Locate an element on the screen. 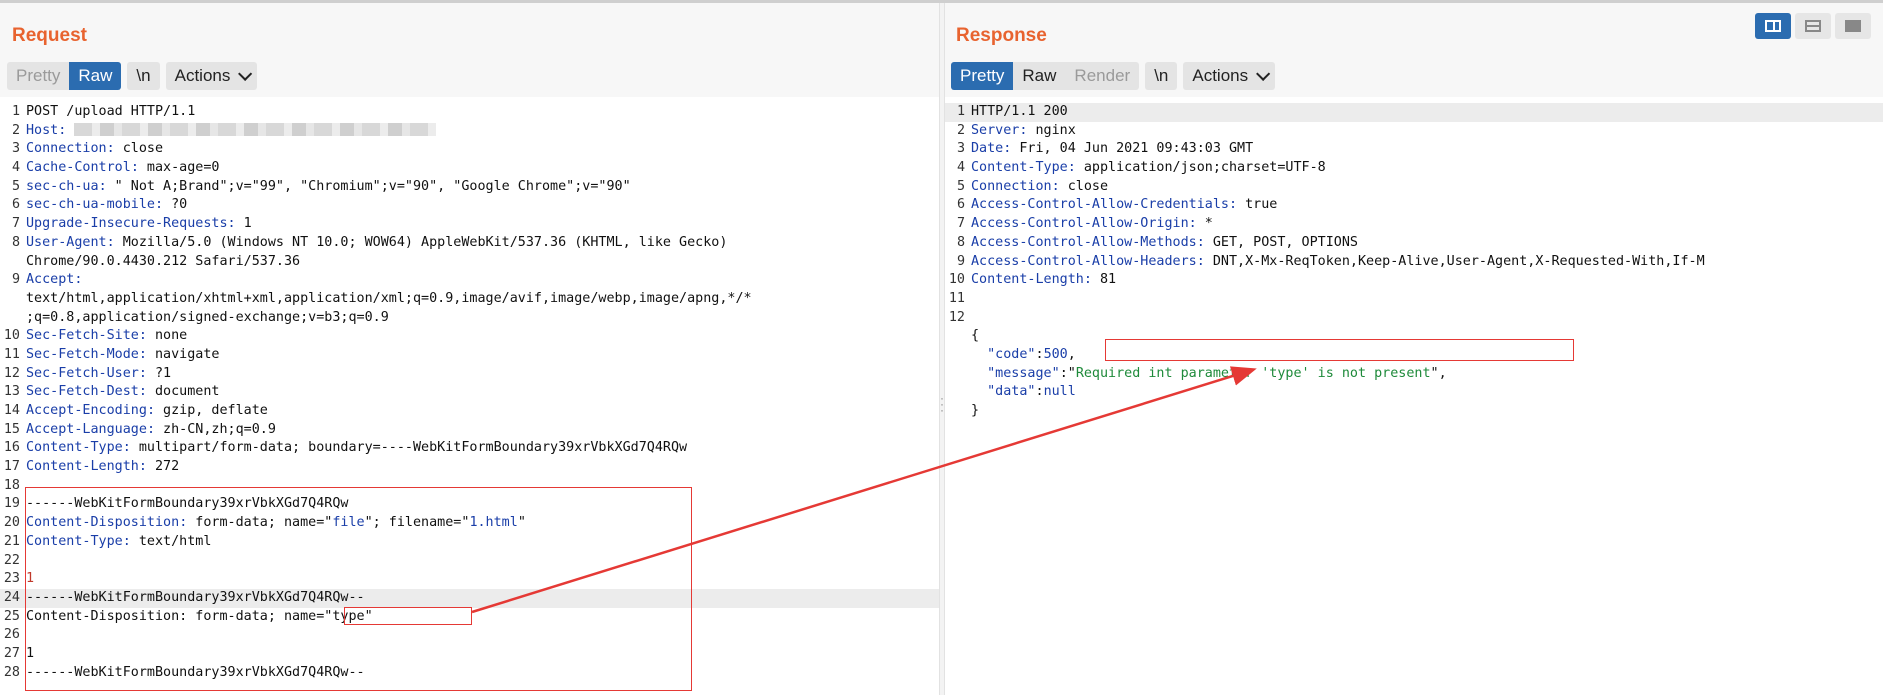 The image size is (1883, 695). header-value: } is located at coordinates (975, 410).